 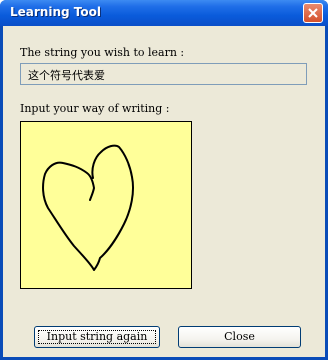 I want to click on learn-string-field: 这个符号代表爱, so click(x=163, y=74).